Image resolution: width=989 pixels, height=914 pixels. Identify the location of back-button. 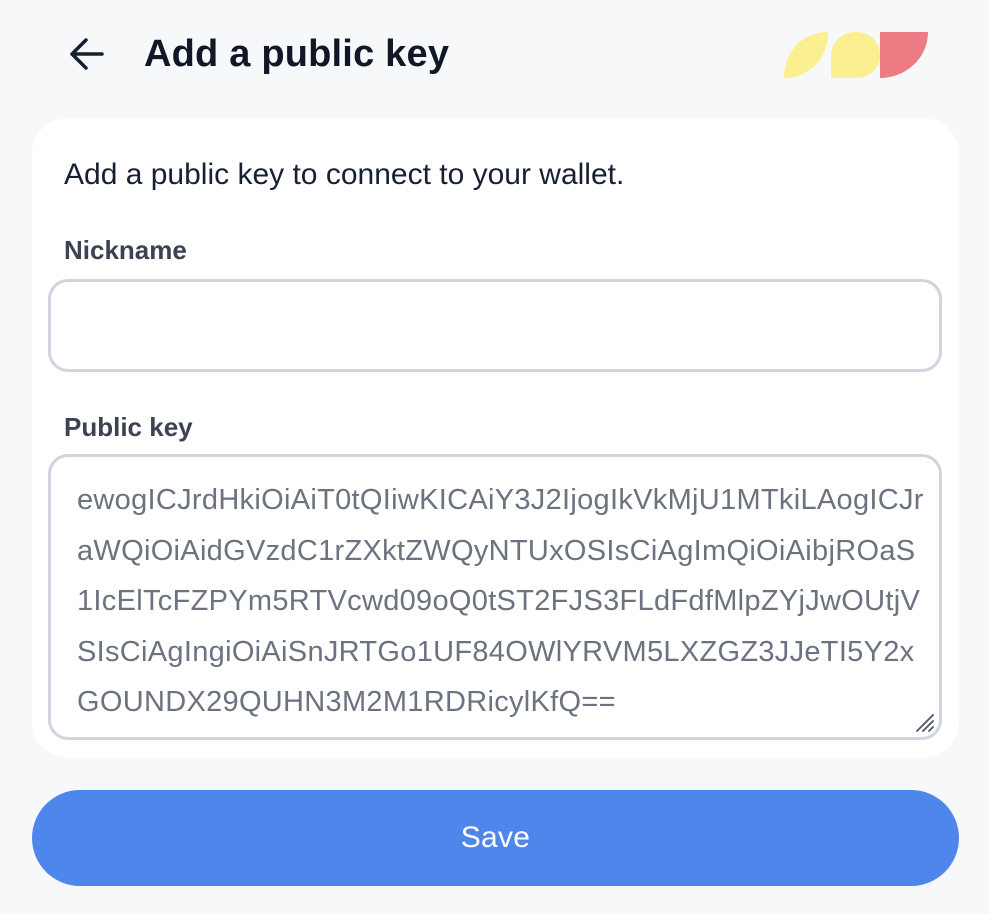
(87, 54).